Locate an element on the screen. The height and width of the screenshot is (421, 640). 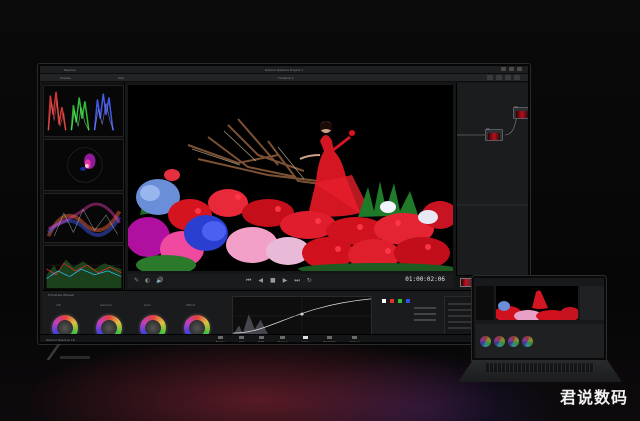
channel-b-swatch is located at coordinates (408, 301).